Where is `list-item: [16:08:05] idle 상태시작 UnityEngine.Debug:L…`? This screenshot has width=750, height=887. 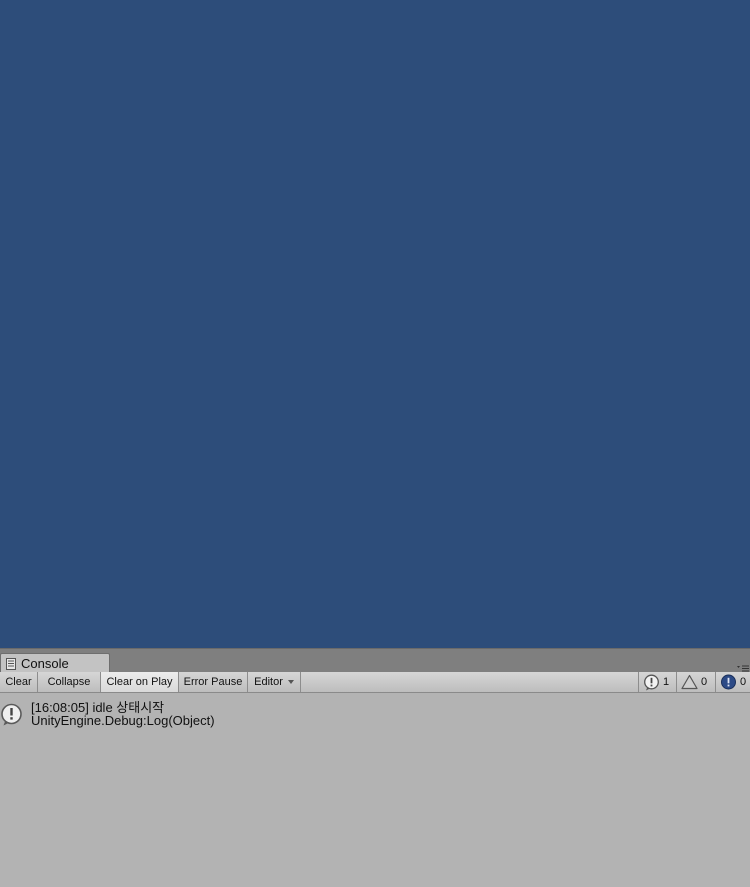
list-item: [16:08:05] idle 상태시작 UnityEngine.Debug:L… is located at coordinates (375, 714).